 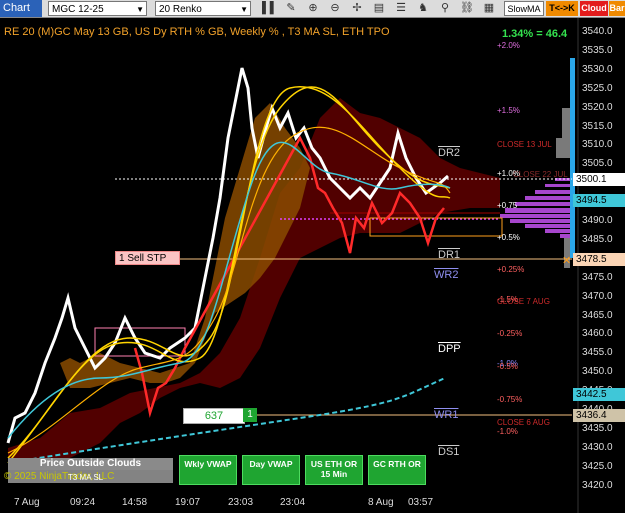 What do you see at coordinates (511, 269) in the screenshot?
I see `percent-level-label: +0.25%` at bounding box center [511, 269].